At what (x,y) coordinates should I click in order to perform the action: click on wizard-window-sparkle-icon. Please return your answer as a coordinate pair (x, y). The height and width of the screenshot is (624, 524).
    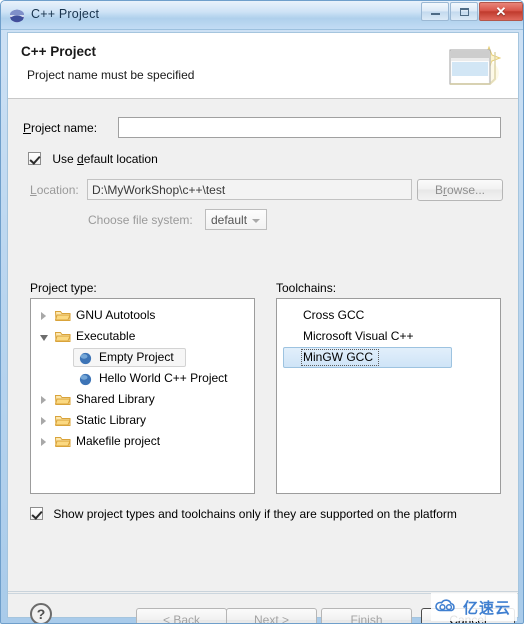
    Looking at the image, I should click on (473, 66).